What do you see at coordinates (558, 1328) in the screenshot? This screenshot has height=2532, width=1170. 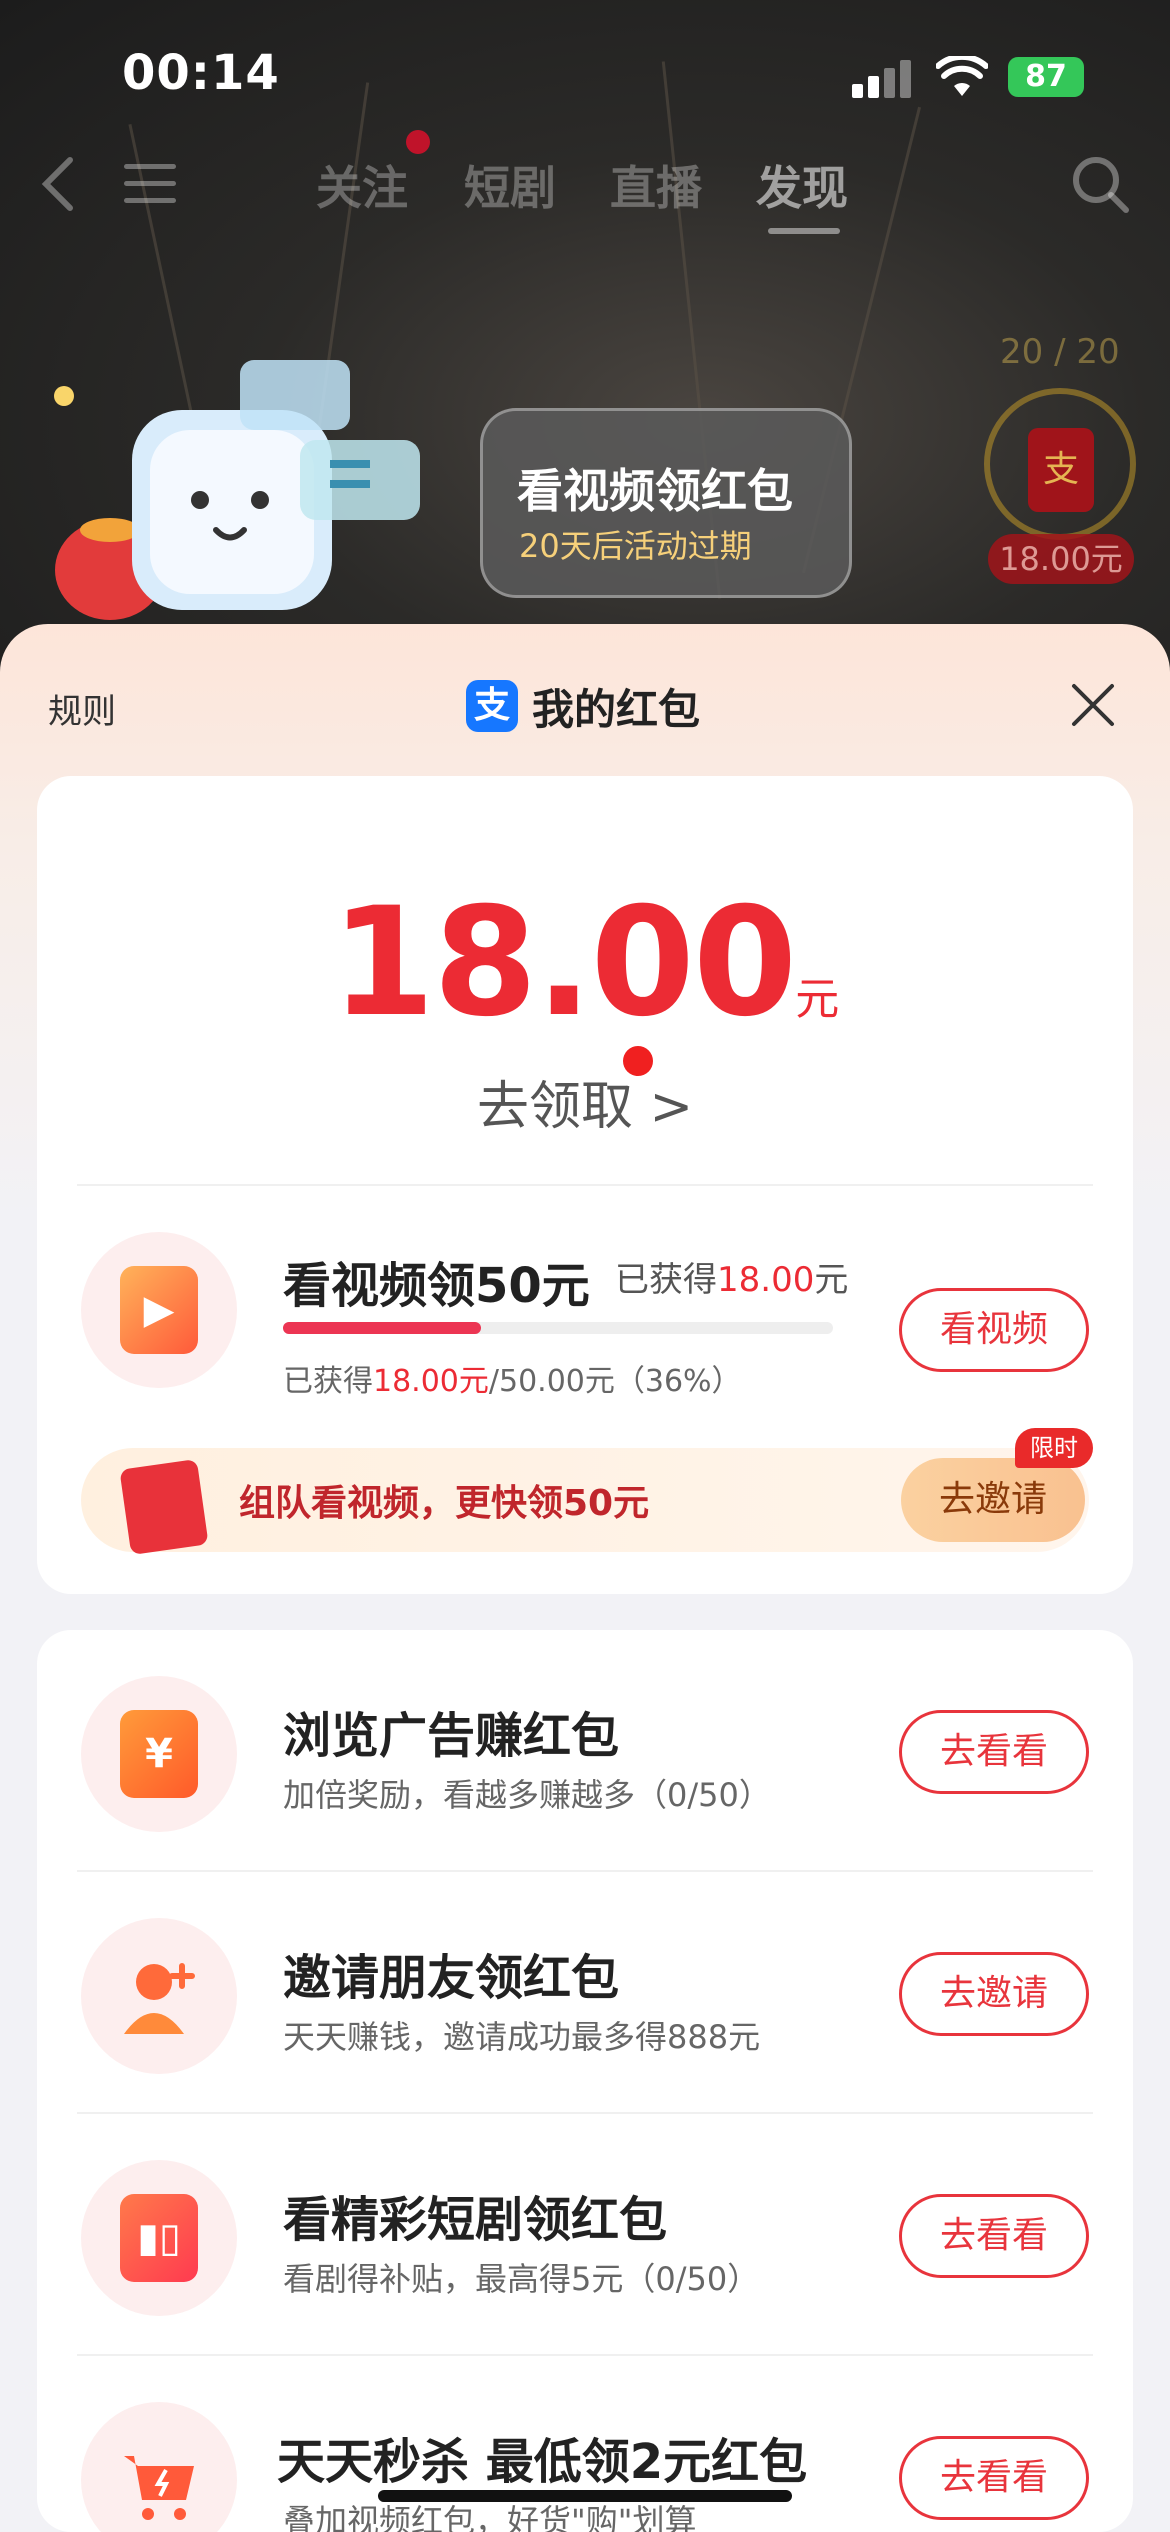 I see `video-task-progress-bar` at bounding box center [558, 1328].